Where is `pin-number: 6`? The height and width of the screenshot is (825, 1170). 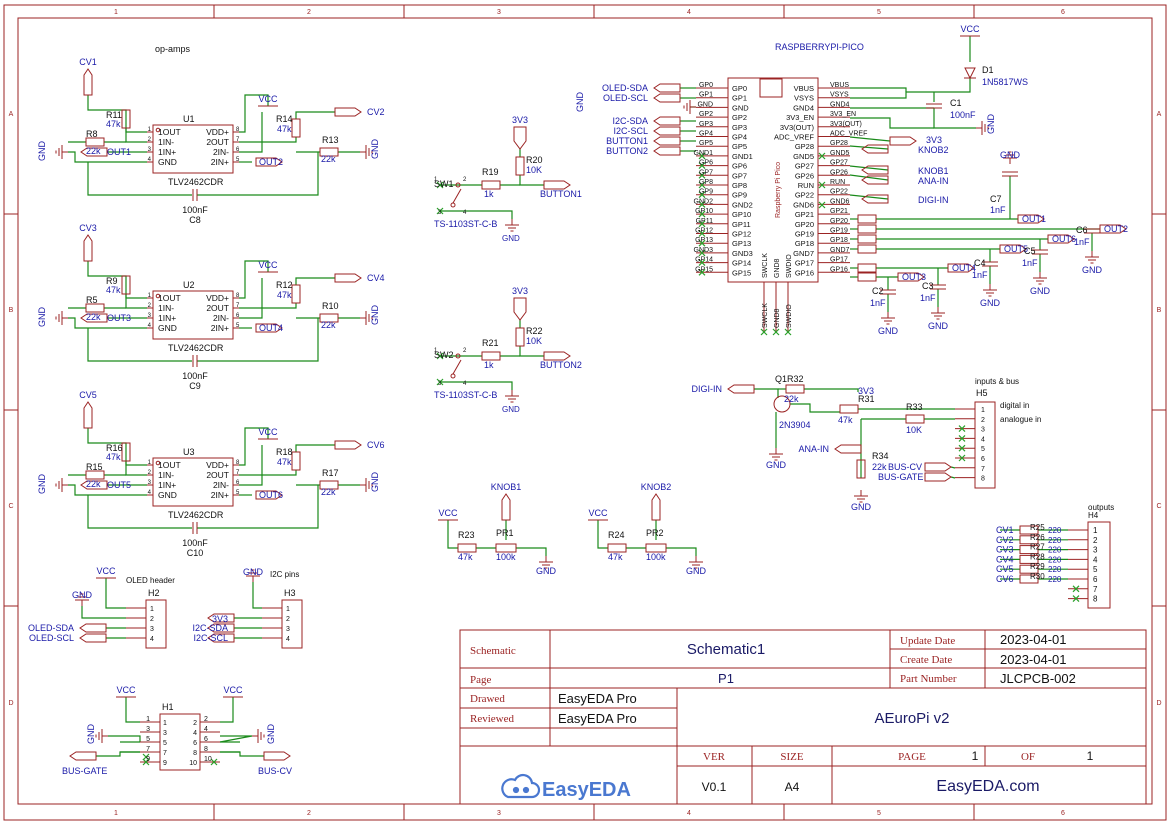
pin-number: 6 is located at coordinates (206, 739).